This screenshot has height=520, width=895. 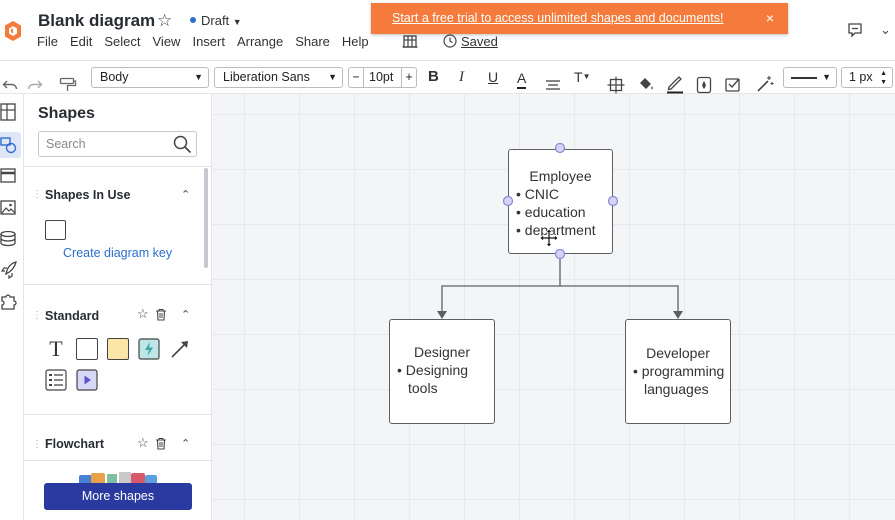 I want to click on status-dot-icon, so click(x=193, y=19).